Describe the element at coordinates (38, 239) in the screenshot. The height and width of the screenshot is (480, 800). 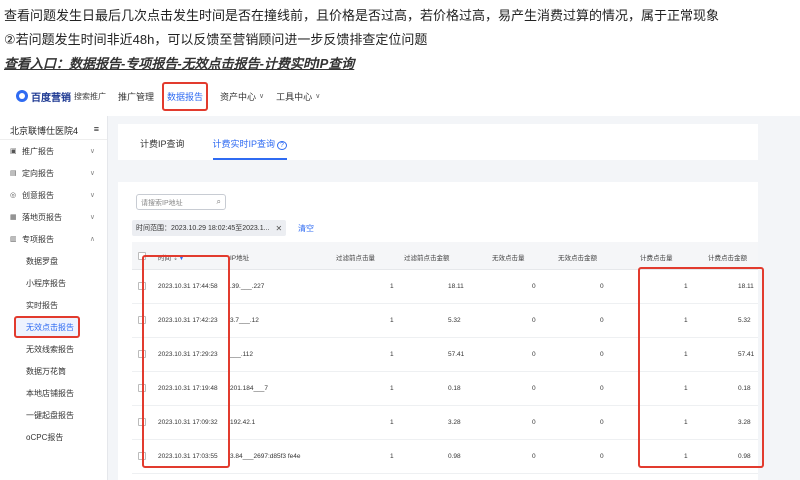
I see `sidebar-label: 专项报告` at that location.